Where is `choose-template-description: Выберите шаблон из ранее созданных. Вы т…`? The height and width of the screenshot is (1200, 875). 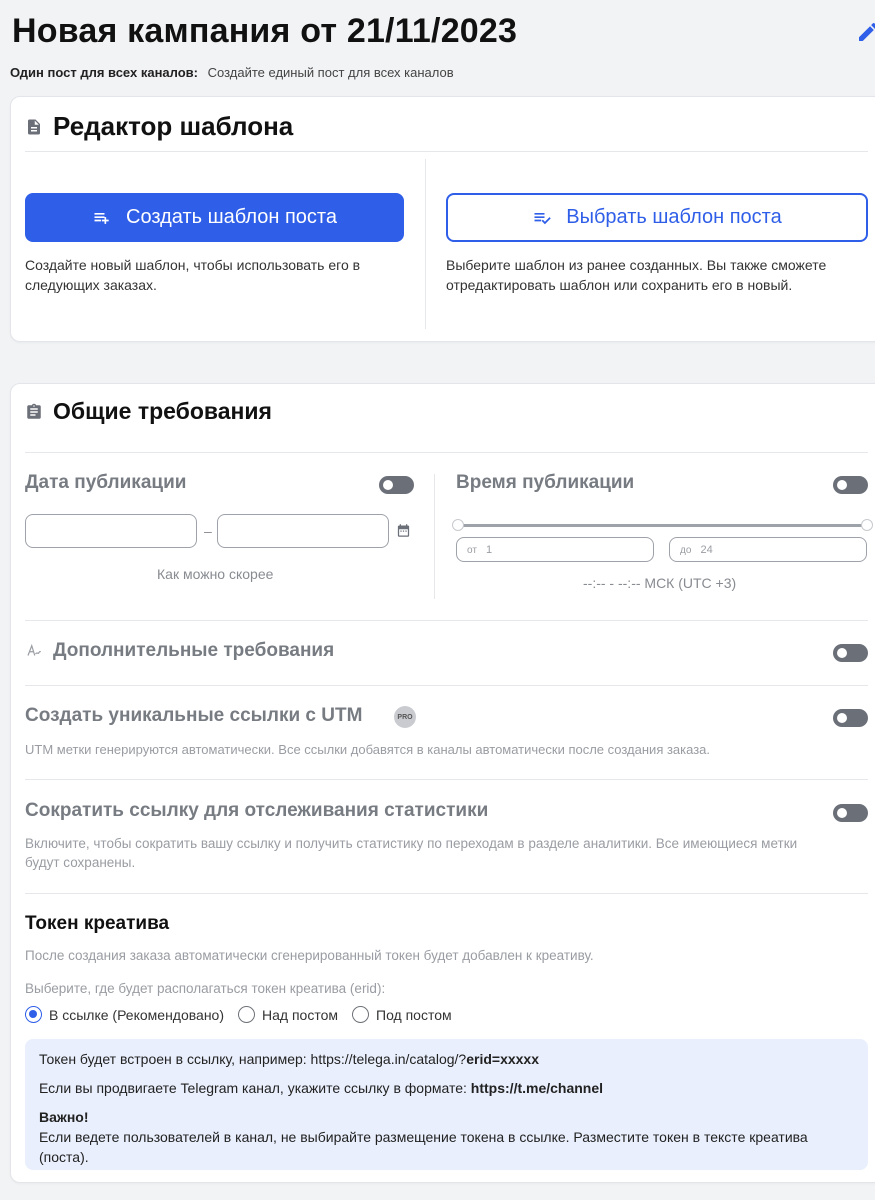 choose-template-description: Выберите шаблон из ранее созданных. Вы т… is located at coordinates (636, 275).